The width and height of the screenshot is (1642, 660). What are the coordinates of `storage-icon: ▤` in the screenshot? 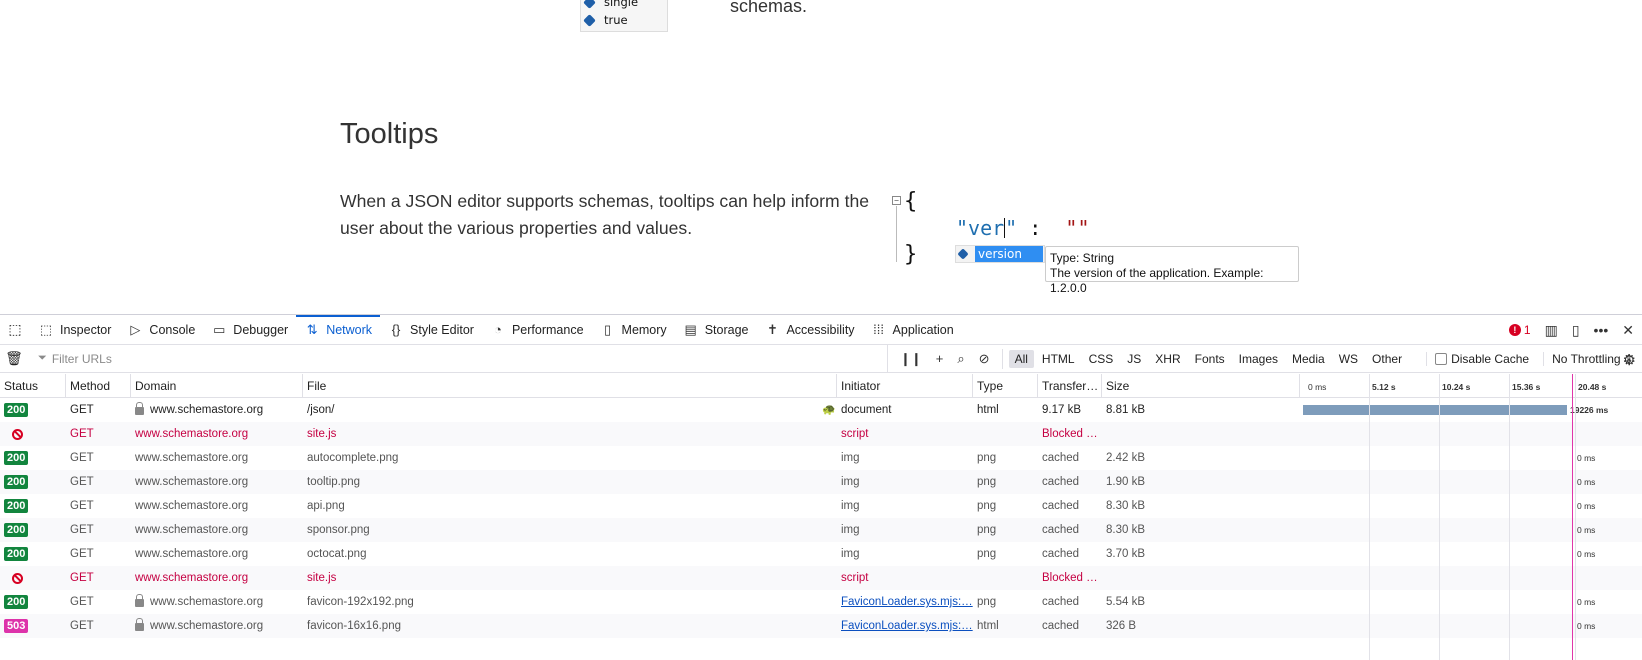 It's located at (690, 329).